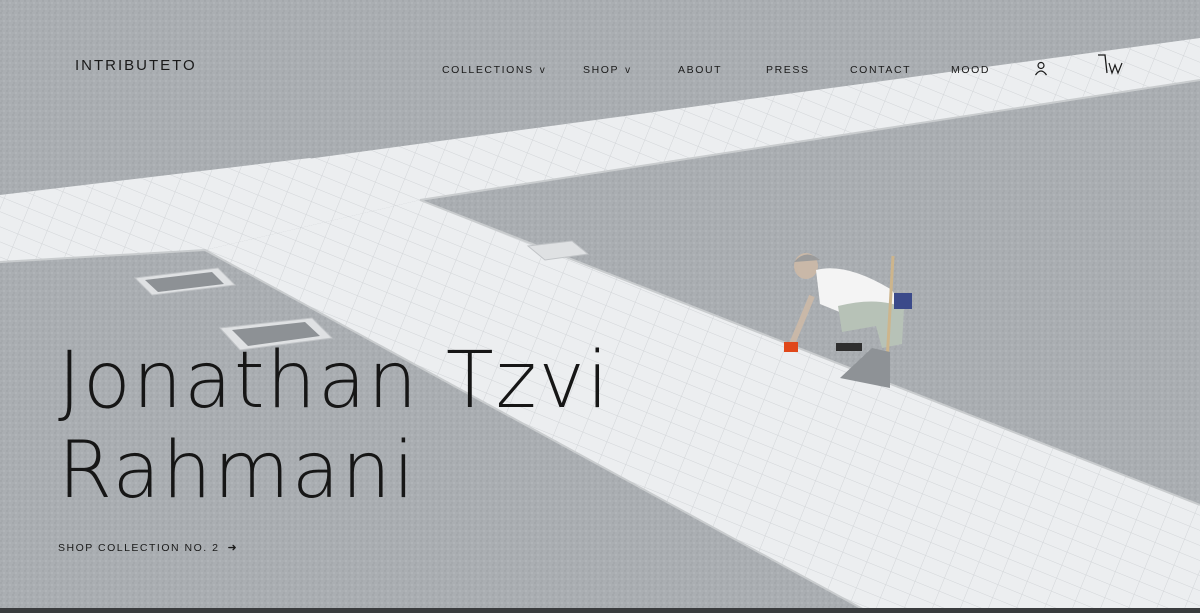 Image resolution: width=1200 pixels, height=613 pixels. What do you see at coordinates (139, 548) in the screenshot?
I see `shop-collection-label: SHOP COLLECTION NO. 2` at bounding box center [139, 548].